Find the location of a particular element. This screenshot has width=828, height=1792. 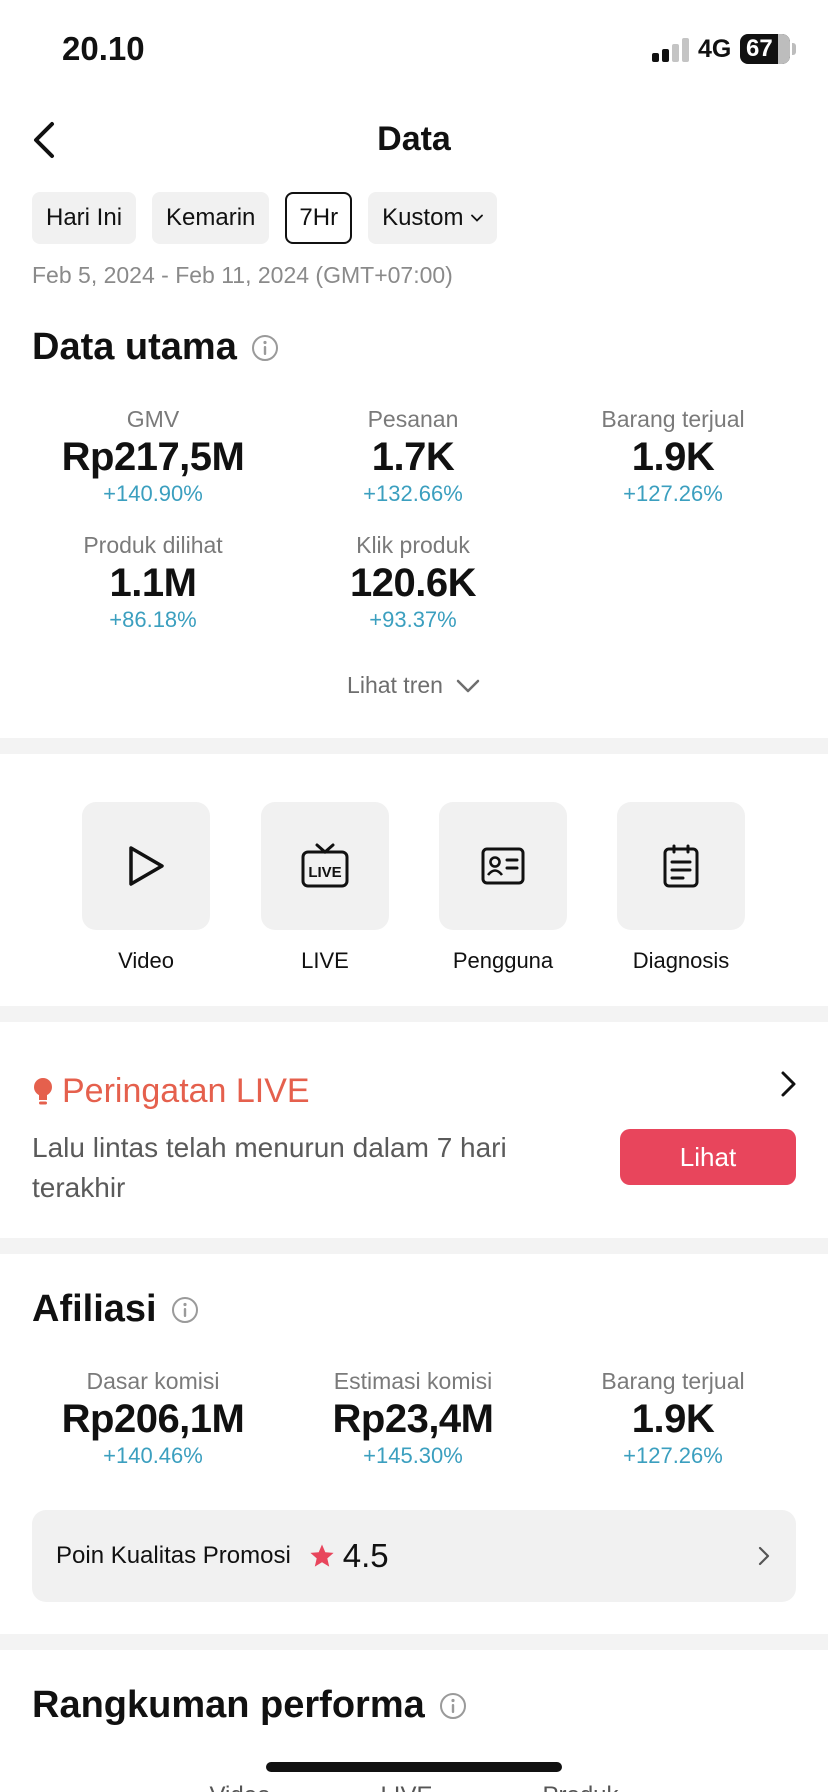

metric-commission-base: Dasar komisi Rp206,1M +140.46% is located at coordinates (153, 1418).